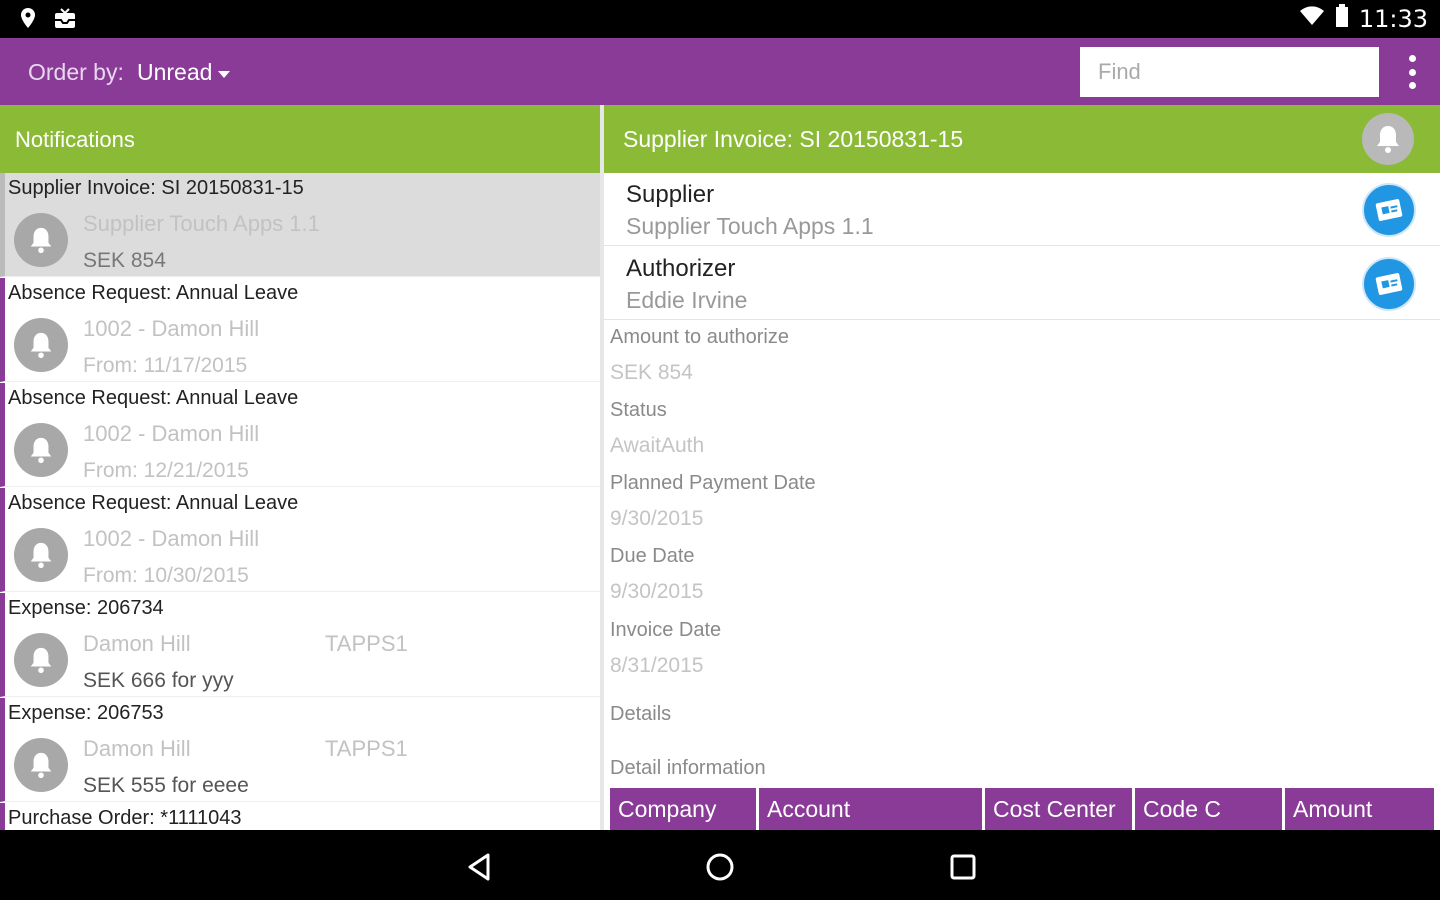  Describe the element at coordinates (300, 816) in the screenshot. I see `list-item: Purchase Order: *1111043` at that location.